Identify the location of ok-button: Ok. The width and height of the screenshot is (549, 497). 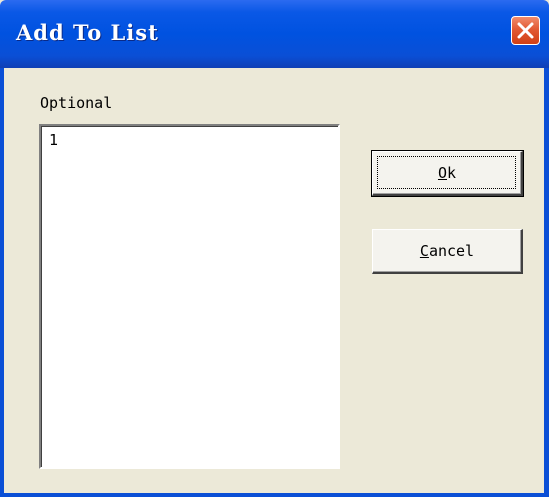
(447, 173).